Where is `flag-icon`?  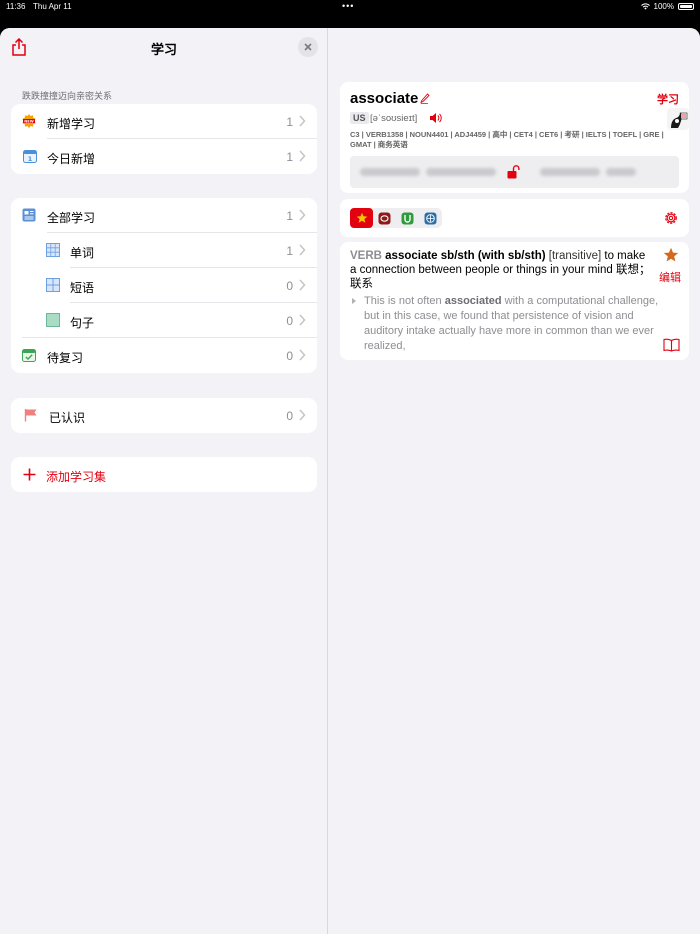 flag-icon is located at coordinates (30, 415).